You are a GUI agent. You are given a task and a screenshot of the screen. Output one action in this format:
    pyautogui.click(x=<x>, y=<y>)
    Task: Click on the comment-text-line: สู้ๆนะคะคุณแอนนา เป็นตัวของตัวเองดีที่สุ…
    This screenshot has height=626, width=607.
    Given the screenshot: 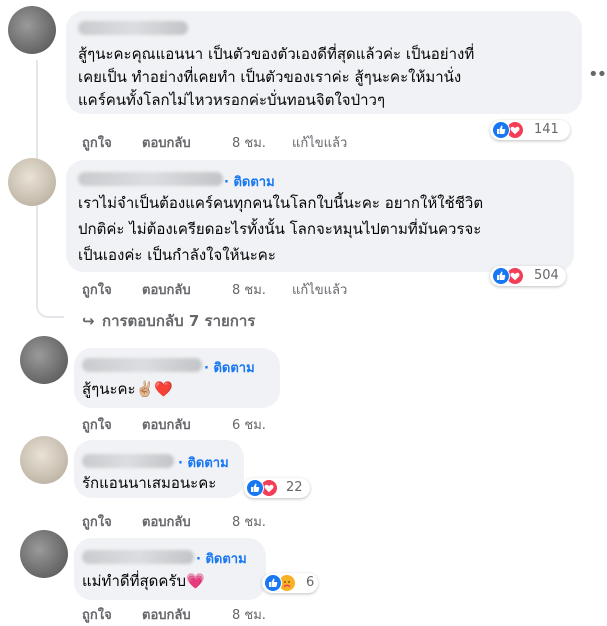 What is the action you would take?
    pyautogui.click(x=276, y=54)
    